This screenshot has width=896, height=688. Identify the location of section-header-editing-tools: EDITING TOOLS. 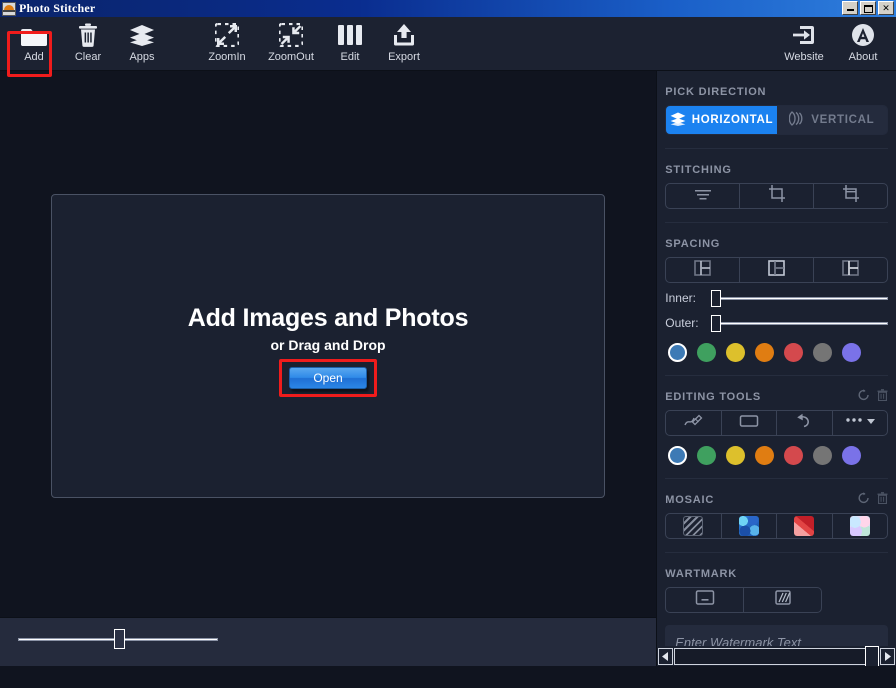
(776, 397).